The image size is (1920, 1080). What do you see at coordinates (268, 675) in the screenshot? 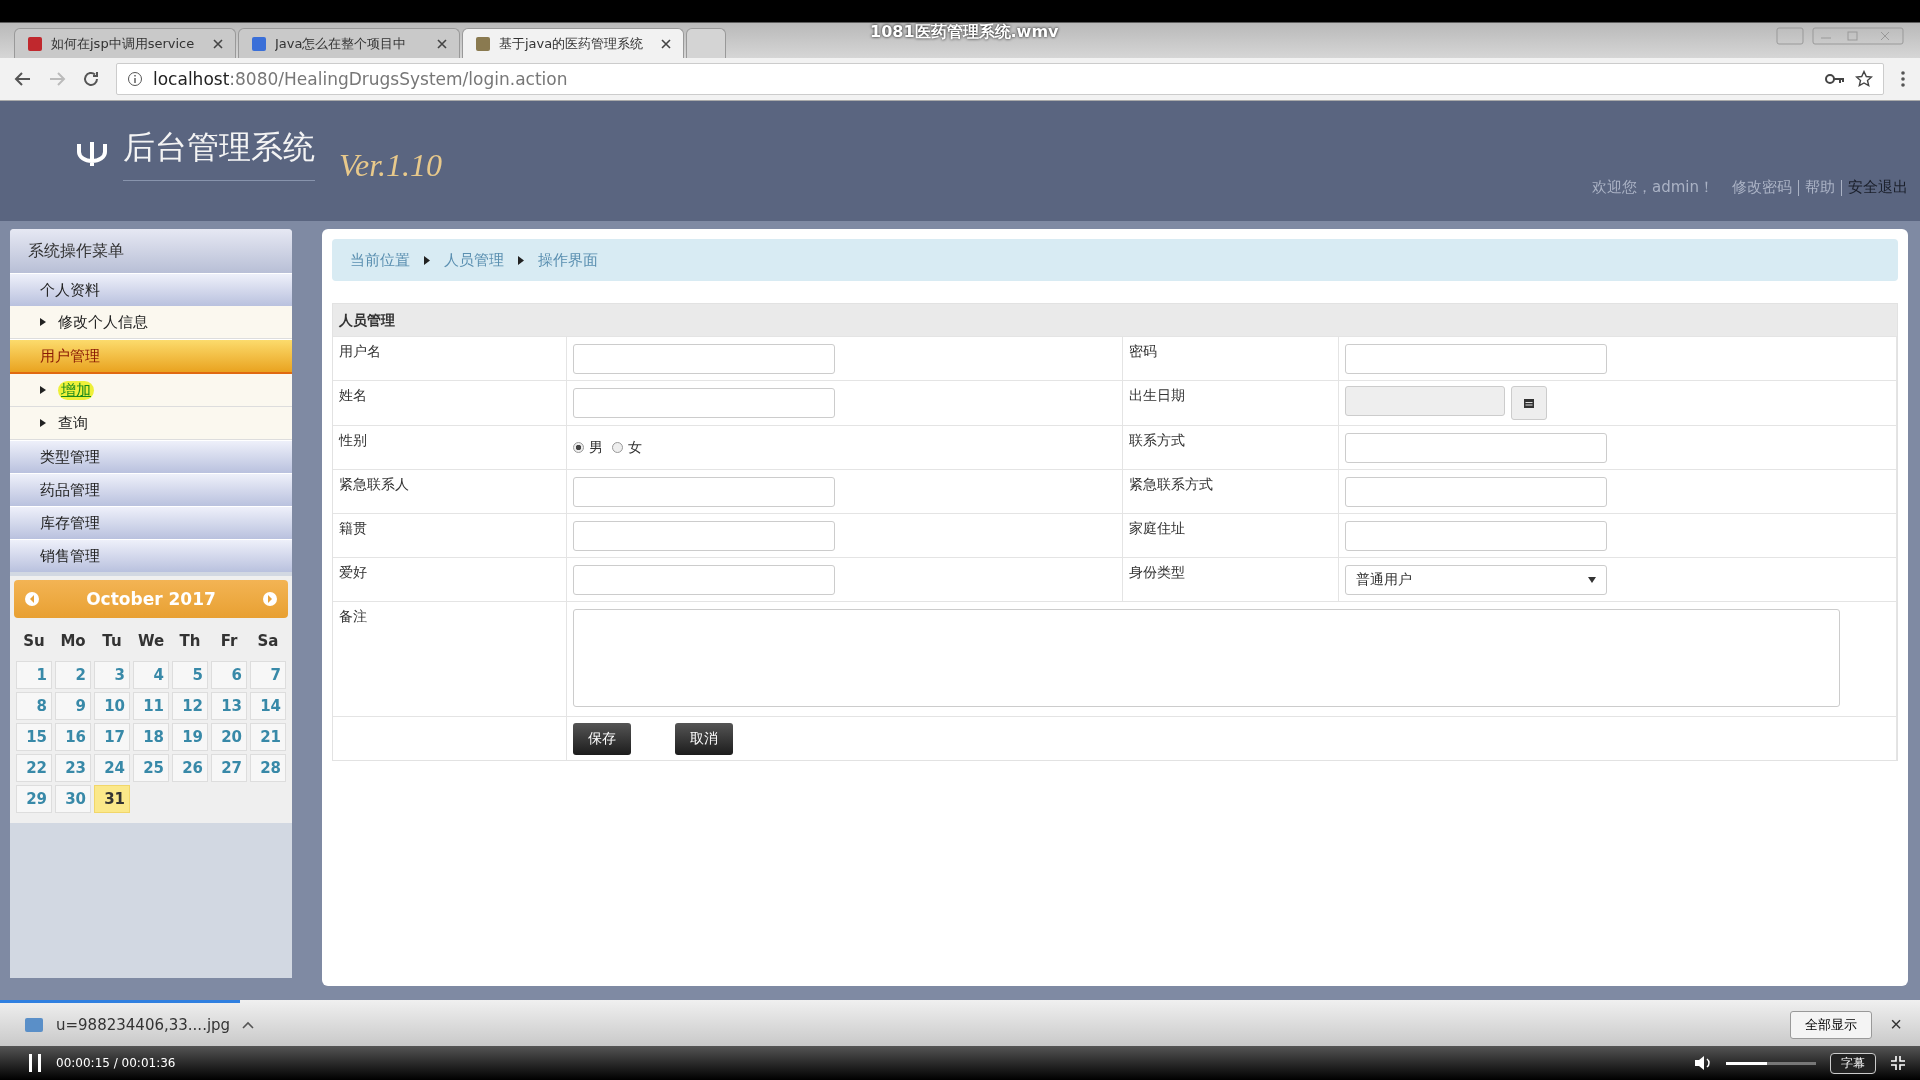
I see `calendar-day: 7` at bounding box center [268, 675].